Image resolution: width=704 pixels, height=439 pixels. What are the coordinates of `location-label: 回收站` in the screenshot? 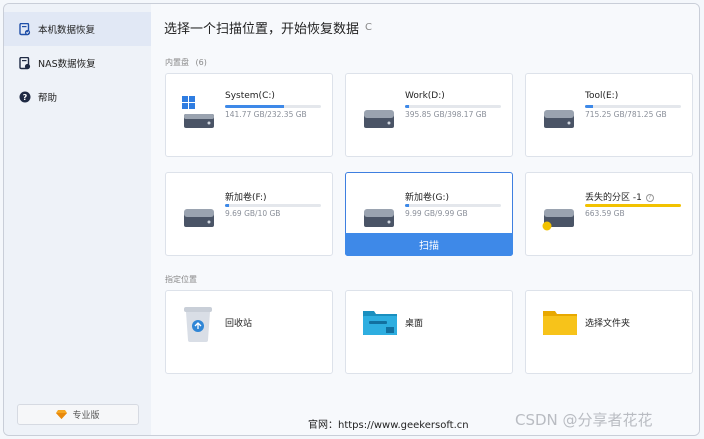 It's located at (239, 324).